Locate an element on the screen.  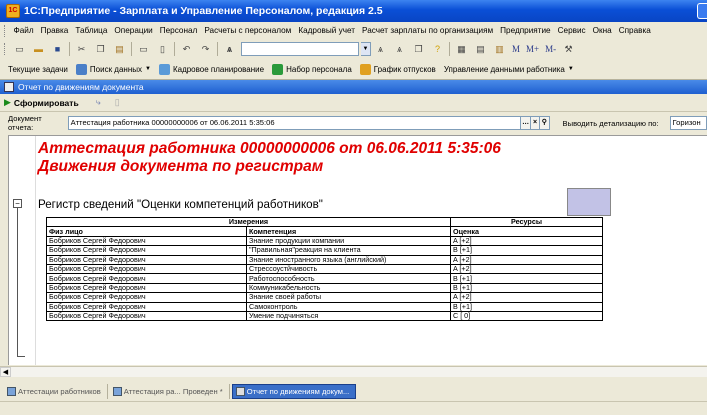
menu-service: Сервис is located at coordinates (571, 30).